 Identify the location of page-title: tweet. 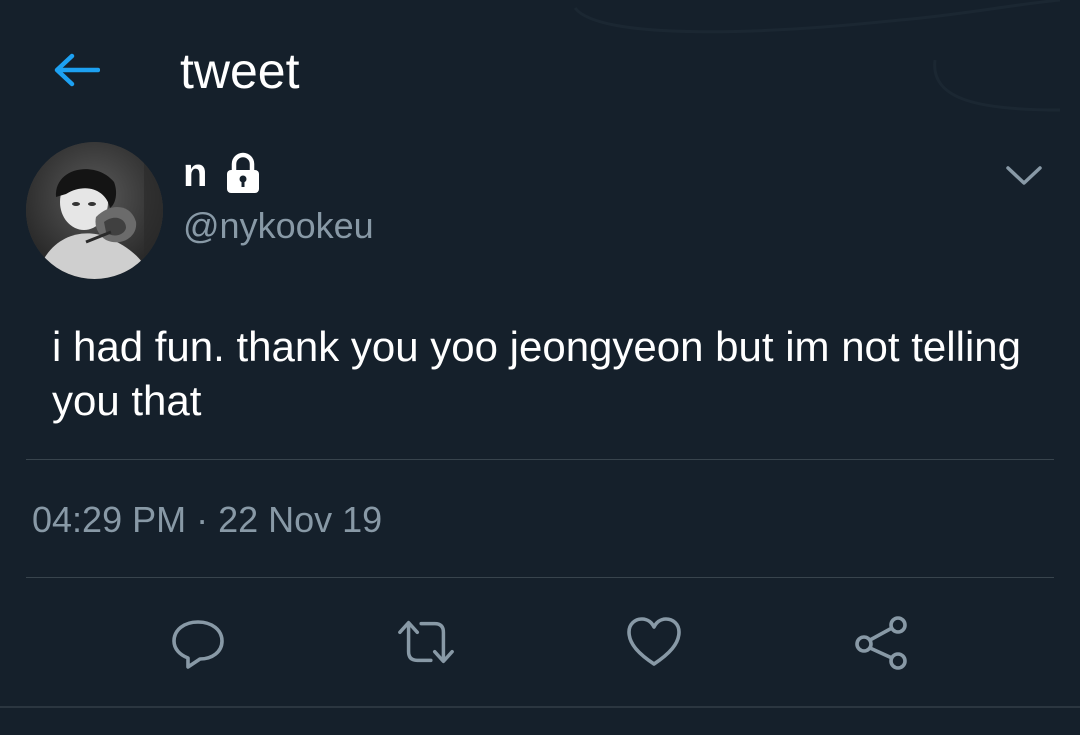
(240, 71).